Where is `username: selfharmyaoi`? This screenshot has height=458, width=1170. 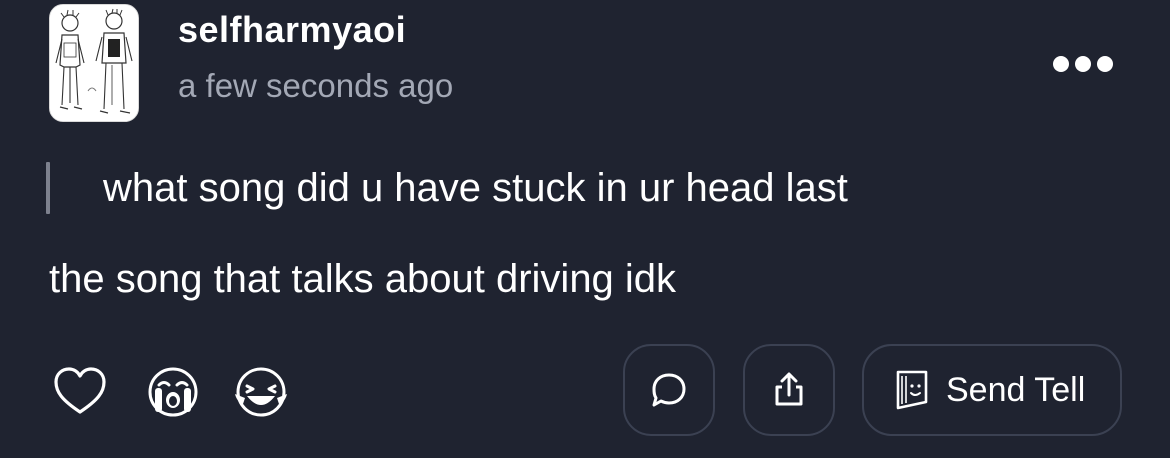
username: selfharmyaoi is located at coordinates (292, 30).